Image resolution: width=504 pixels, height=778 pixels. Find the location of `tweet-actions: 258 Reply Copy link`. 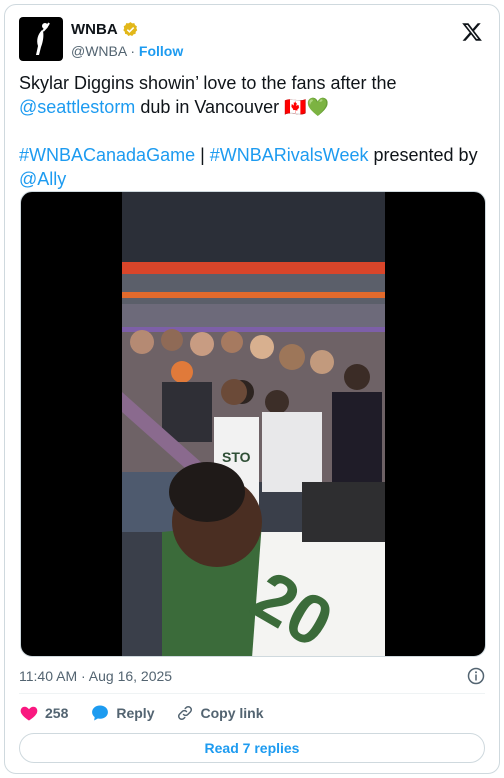

tweet-actions: 258 Reply Copy link is located at coordinates (152, 713).